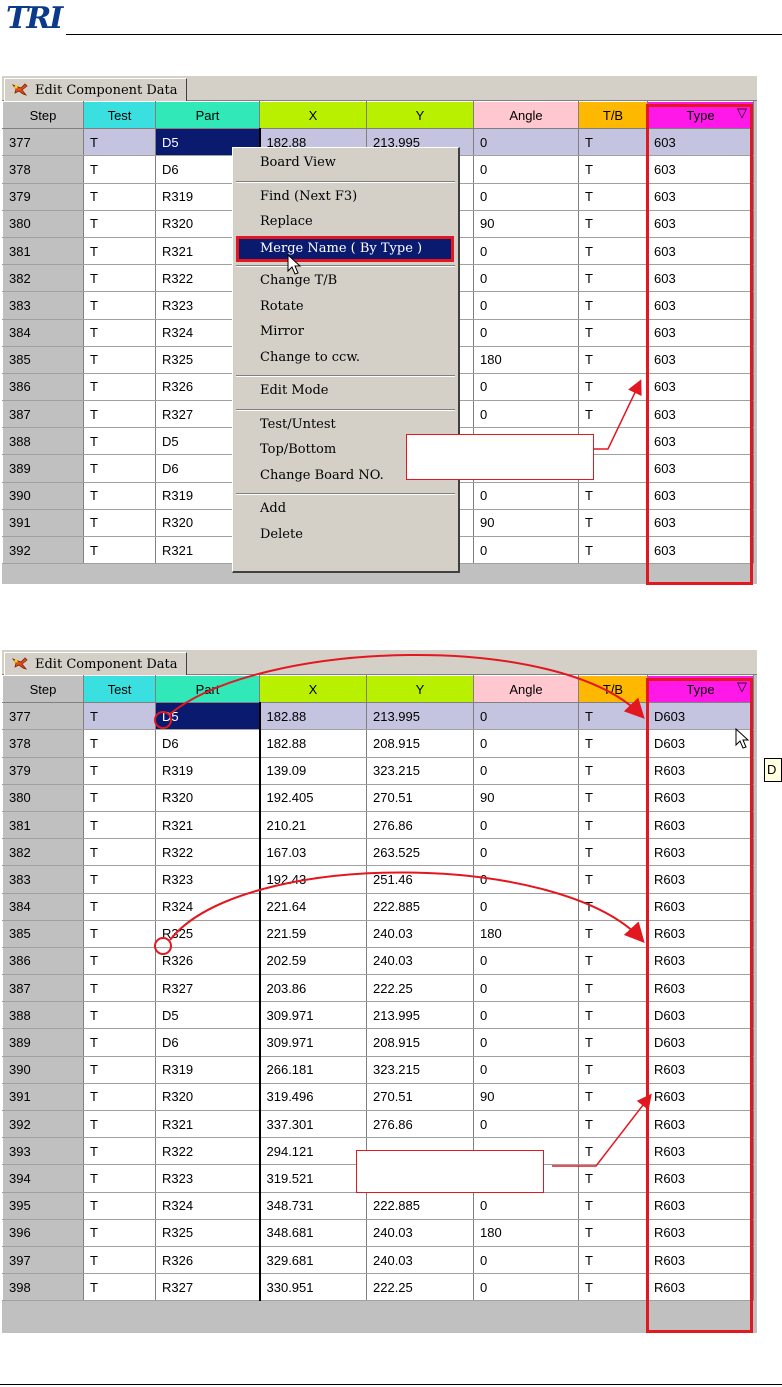 The image size is (782, 1387). Describe the element at coordinates (407, 686) in the screenshot. I see `merge-arrow-d5` at that location.